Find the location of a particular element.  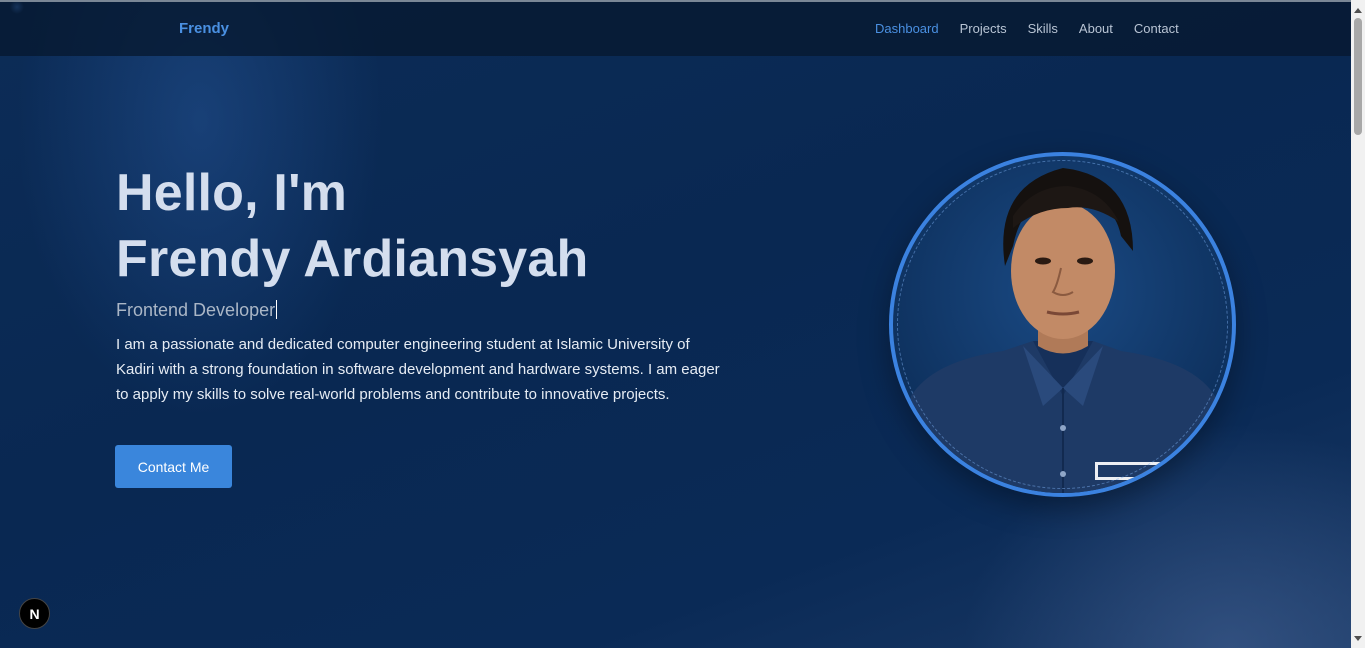

hero-greeting: Hello, I'm is located at coordinates (232, 193).